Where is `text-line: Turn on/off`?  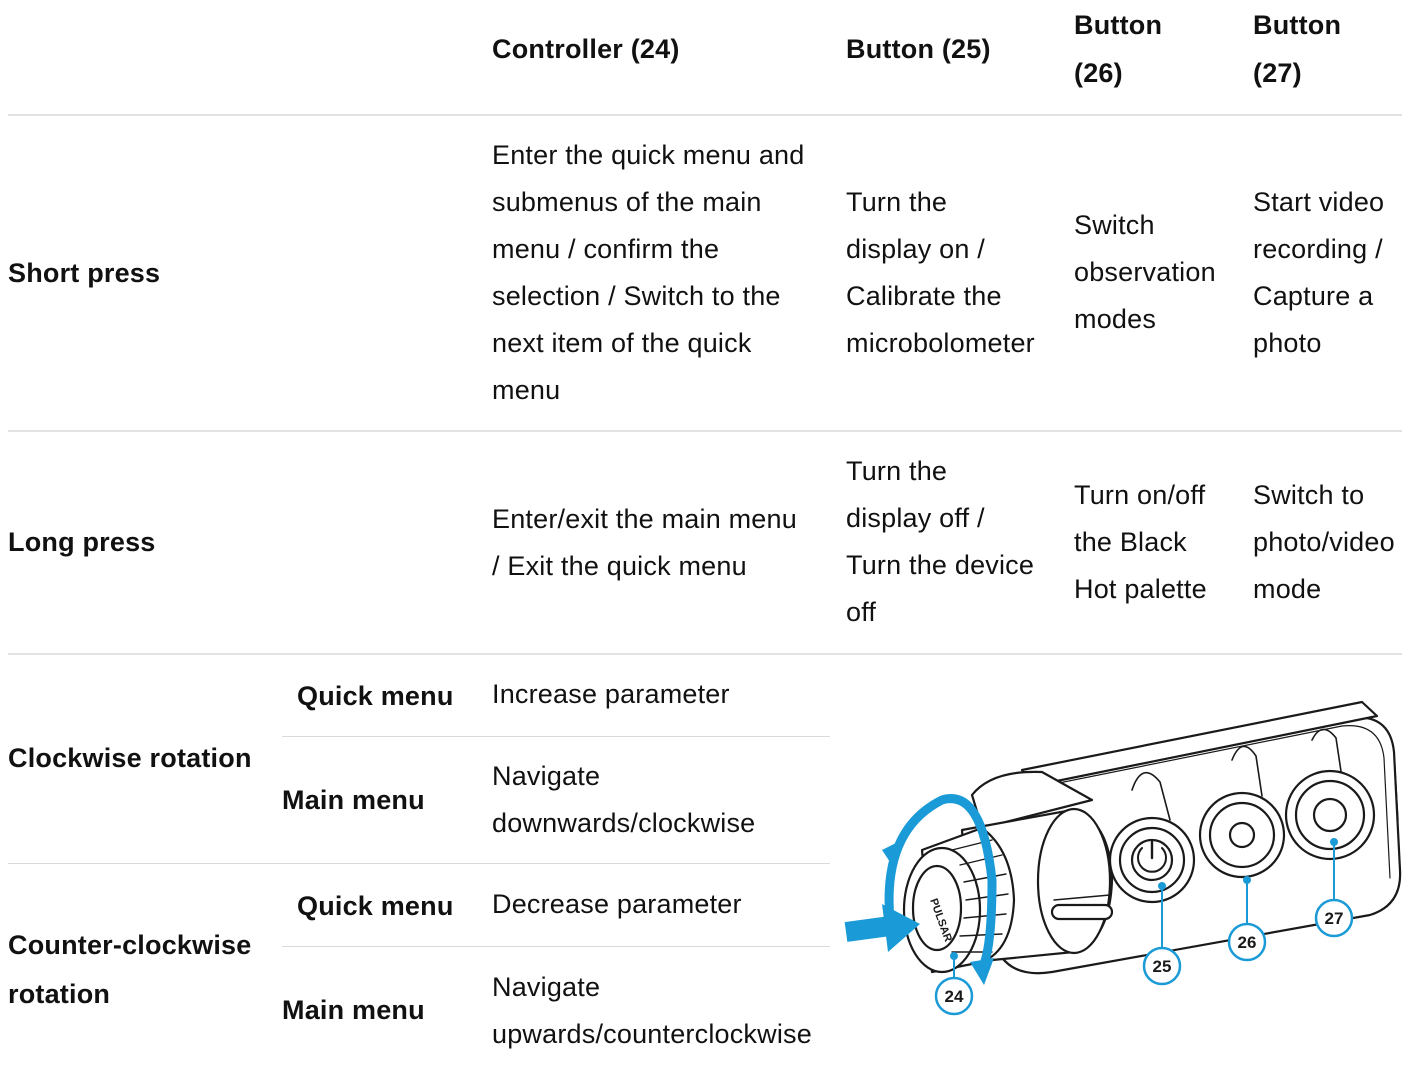 text-line: Turn on/off is located at coordinates (1140, 495).